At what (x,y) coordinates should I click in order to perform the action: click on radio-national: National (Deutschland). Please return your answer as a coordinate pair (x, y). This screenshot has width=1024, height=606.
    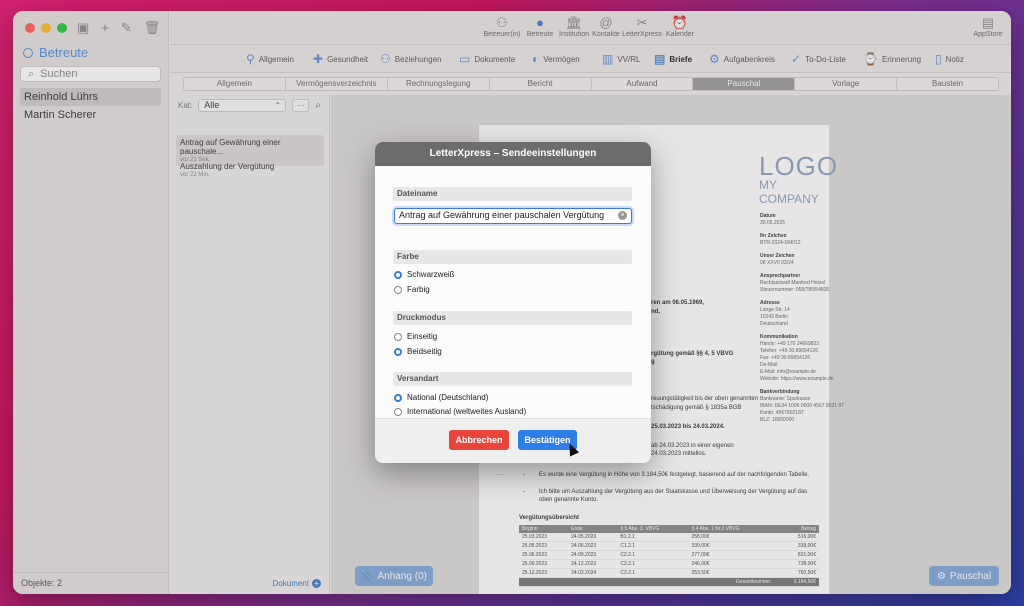
    Looking at the image, I should click on (441, 397).